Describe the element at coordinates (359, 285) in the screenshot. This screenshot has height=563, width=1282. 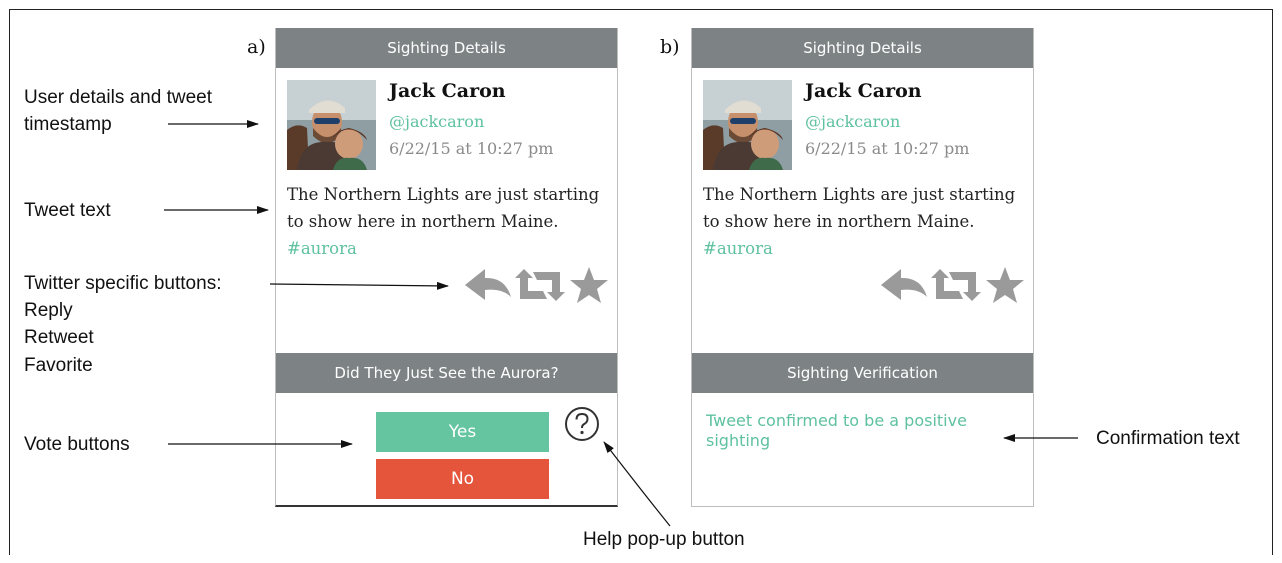
I see `arrow-twitter-buttons` at that location.